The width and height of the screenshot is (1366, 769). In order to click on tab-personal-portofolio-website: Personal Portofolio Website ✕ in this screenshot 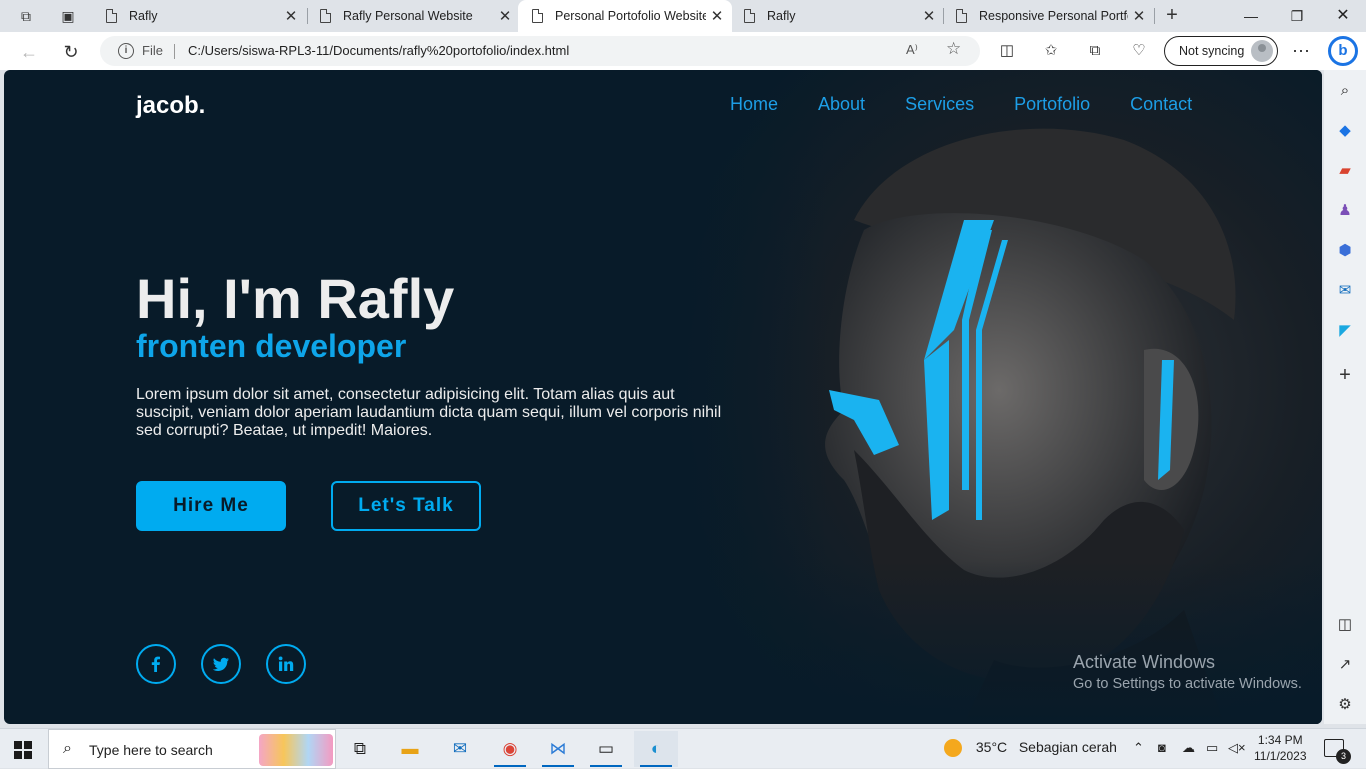, I will do `click(625, 16)`.